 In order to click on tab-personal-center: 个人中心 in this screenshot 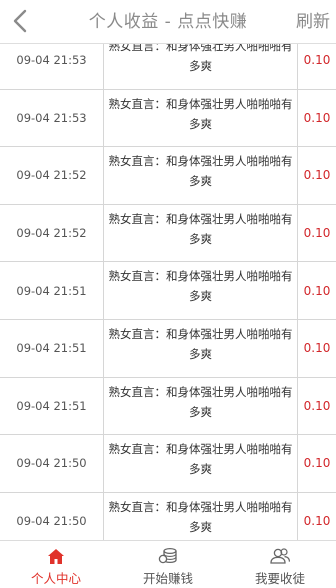, I will do `click(56, 564)`.